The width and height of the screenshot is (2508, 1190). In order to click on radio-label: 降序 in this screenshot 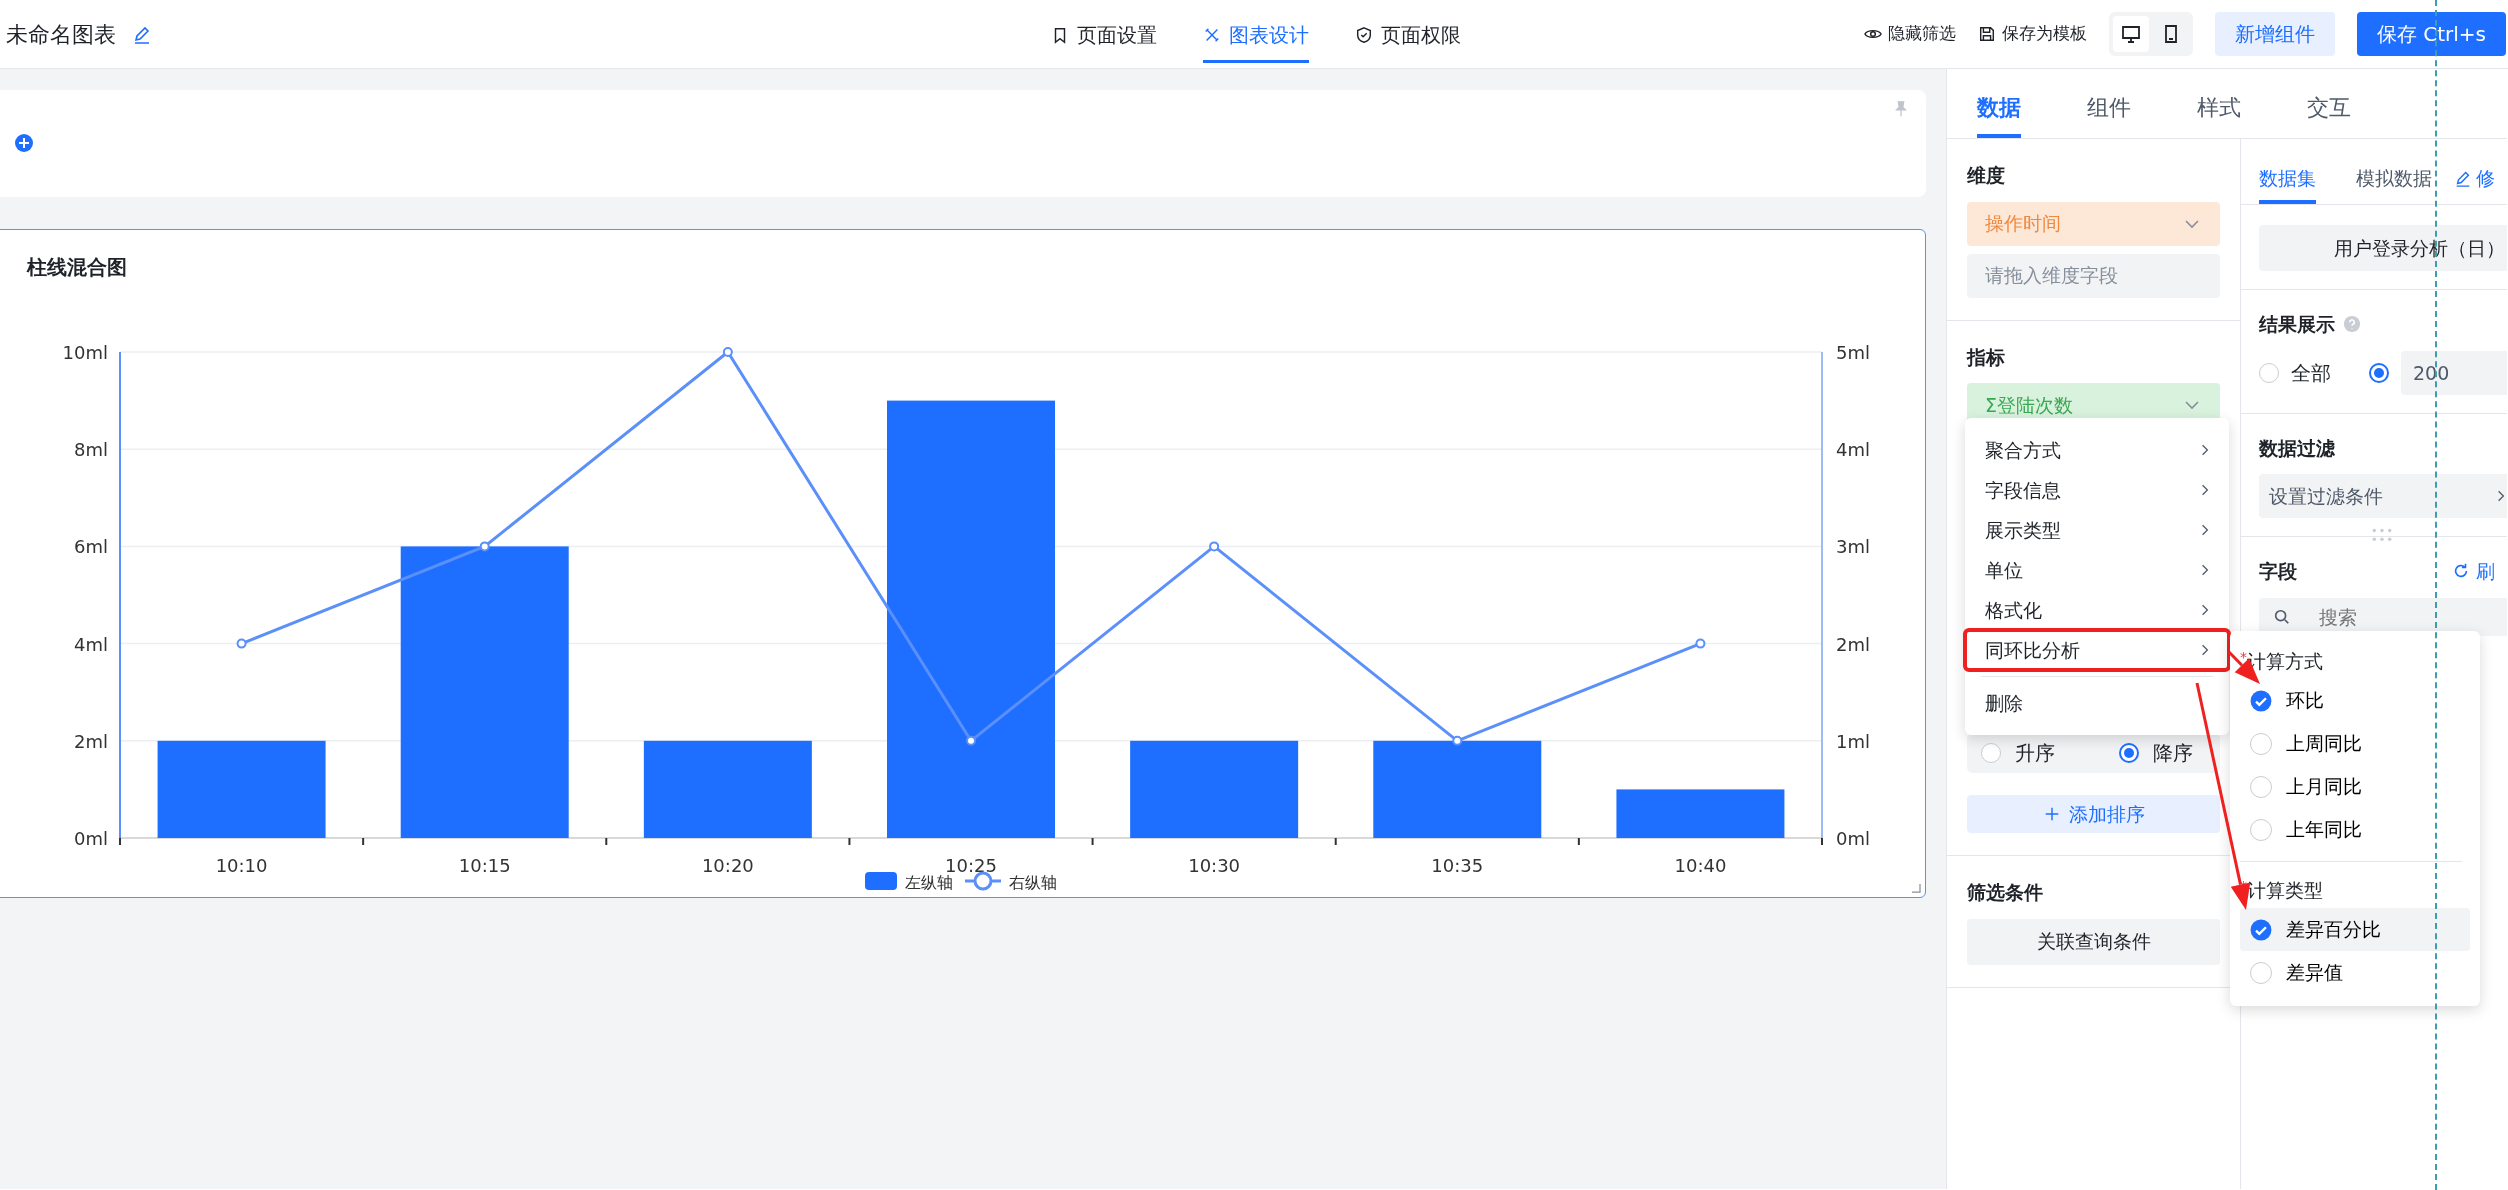, I will do `click(2173, 753)`.